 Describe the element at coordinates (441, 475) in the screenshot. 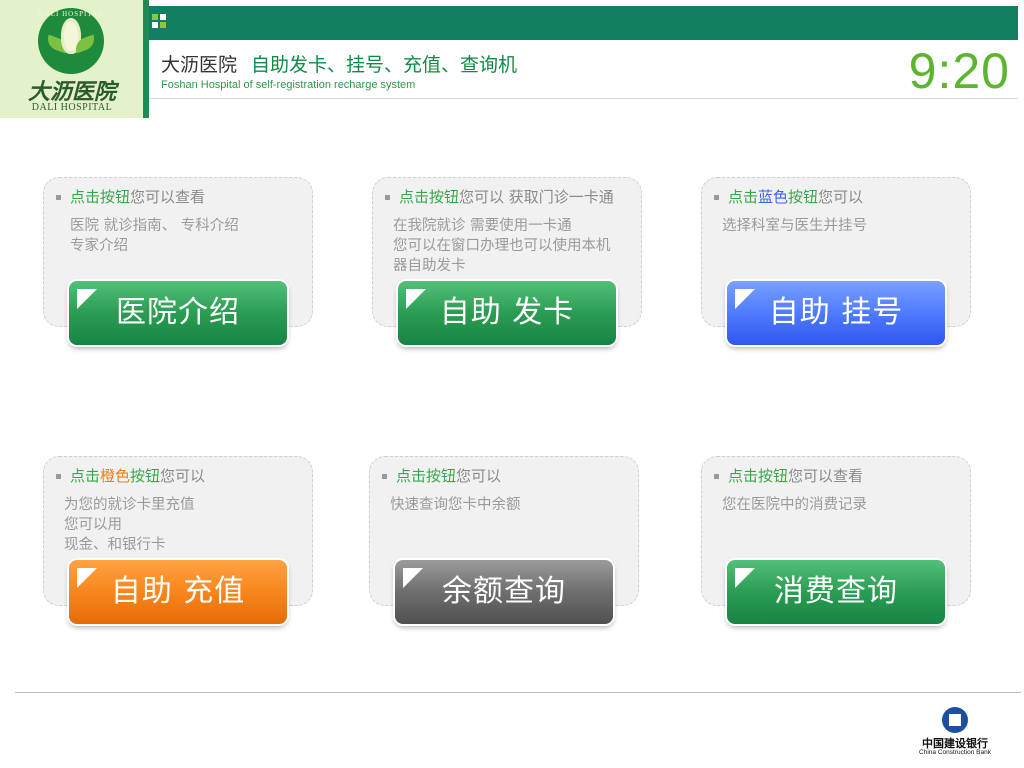

I see `card-heading: 点击按钮您可以` at that location.